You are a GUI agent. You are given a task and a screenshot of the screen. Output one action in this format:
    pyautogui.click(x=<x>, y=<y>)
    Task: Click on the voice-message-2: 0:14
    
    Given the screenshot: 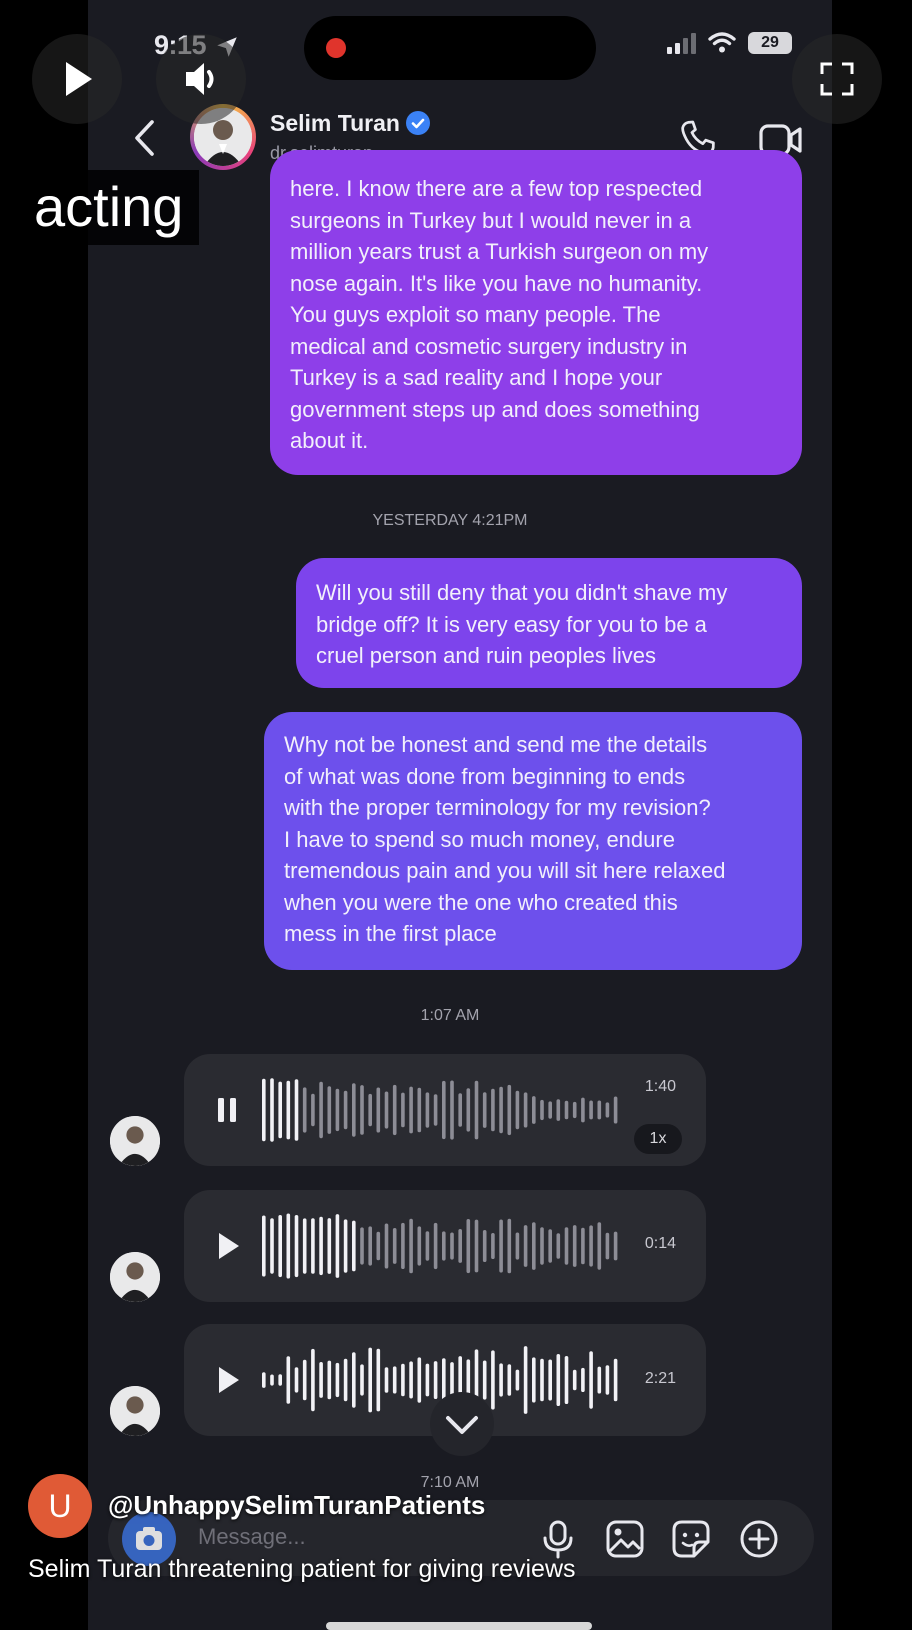 What is the action you would take?
    pyautogui.click(x=445, y=1246)
    